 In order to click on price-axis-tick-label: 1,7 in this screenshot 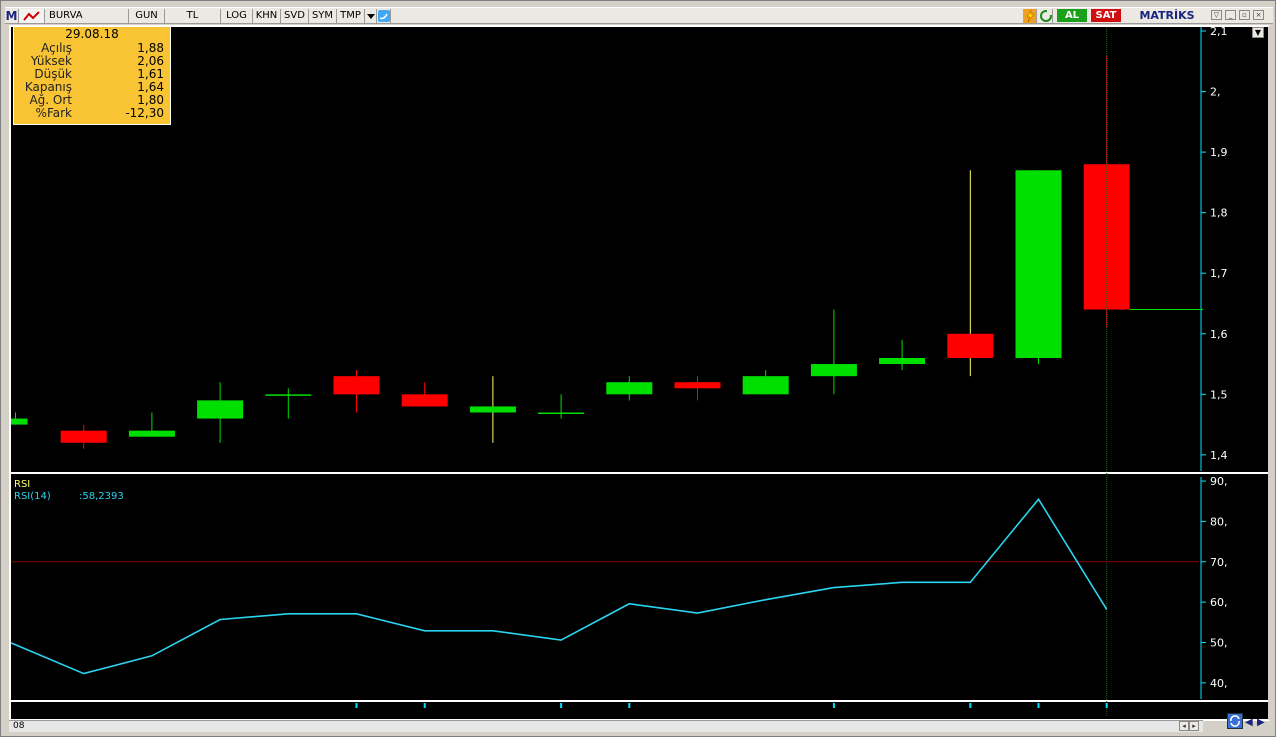, I will do `click(1219, 273)`.